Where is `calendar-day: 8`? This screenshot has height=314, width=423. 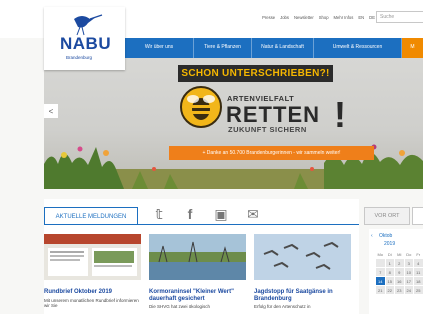
calendar-day: 8 is located at coordinates (389, 272).